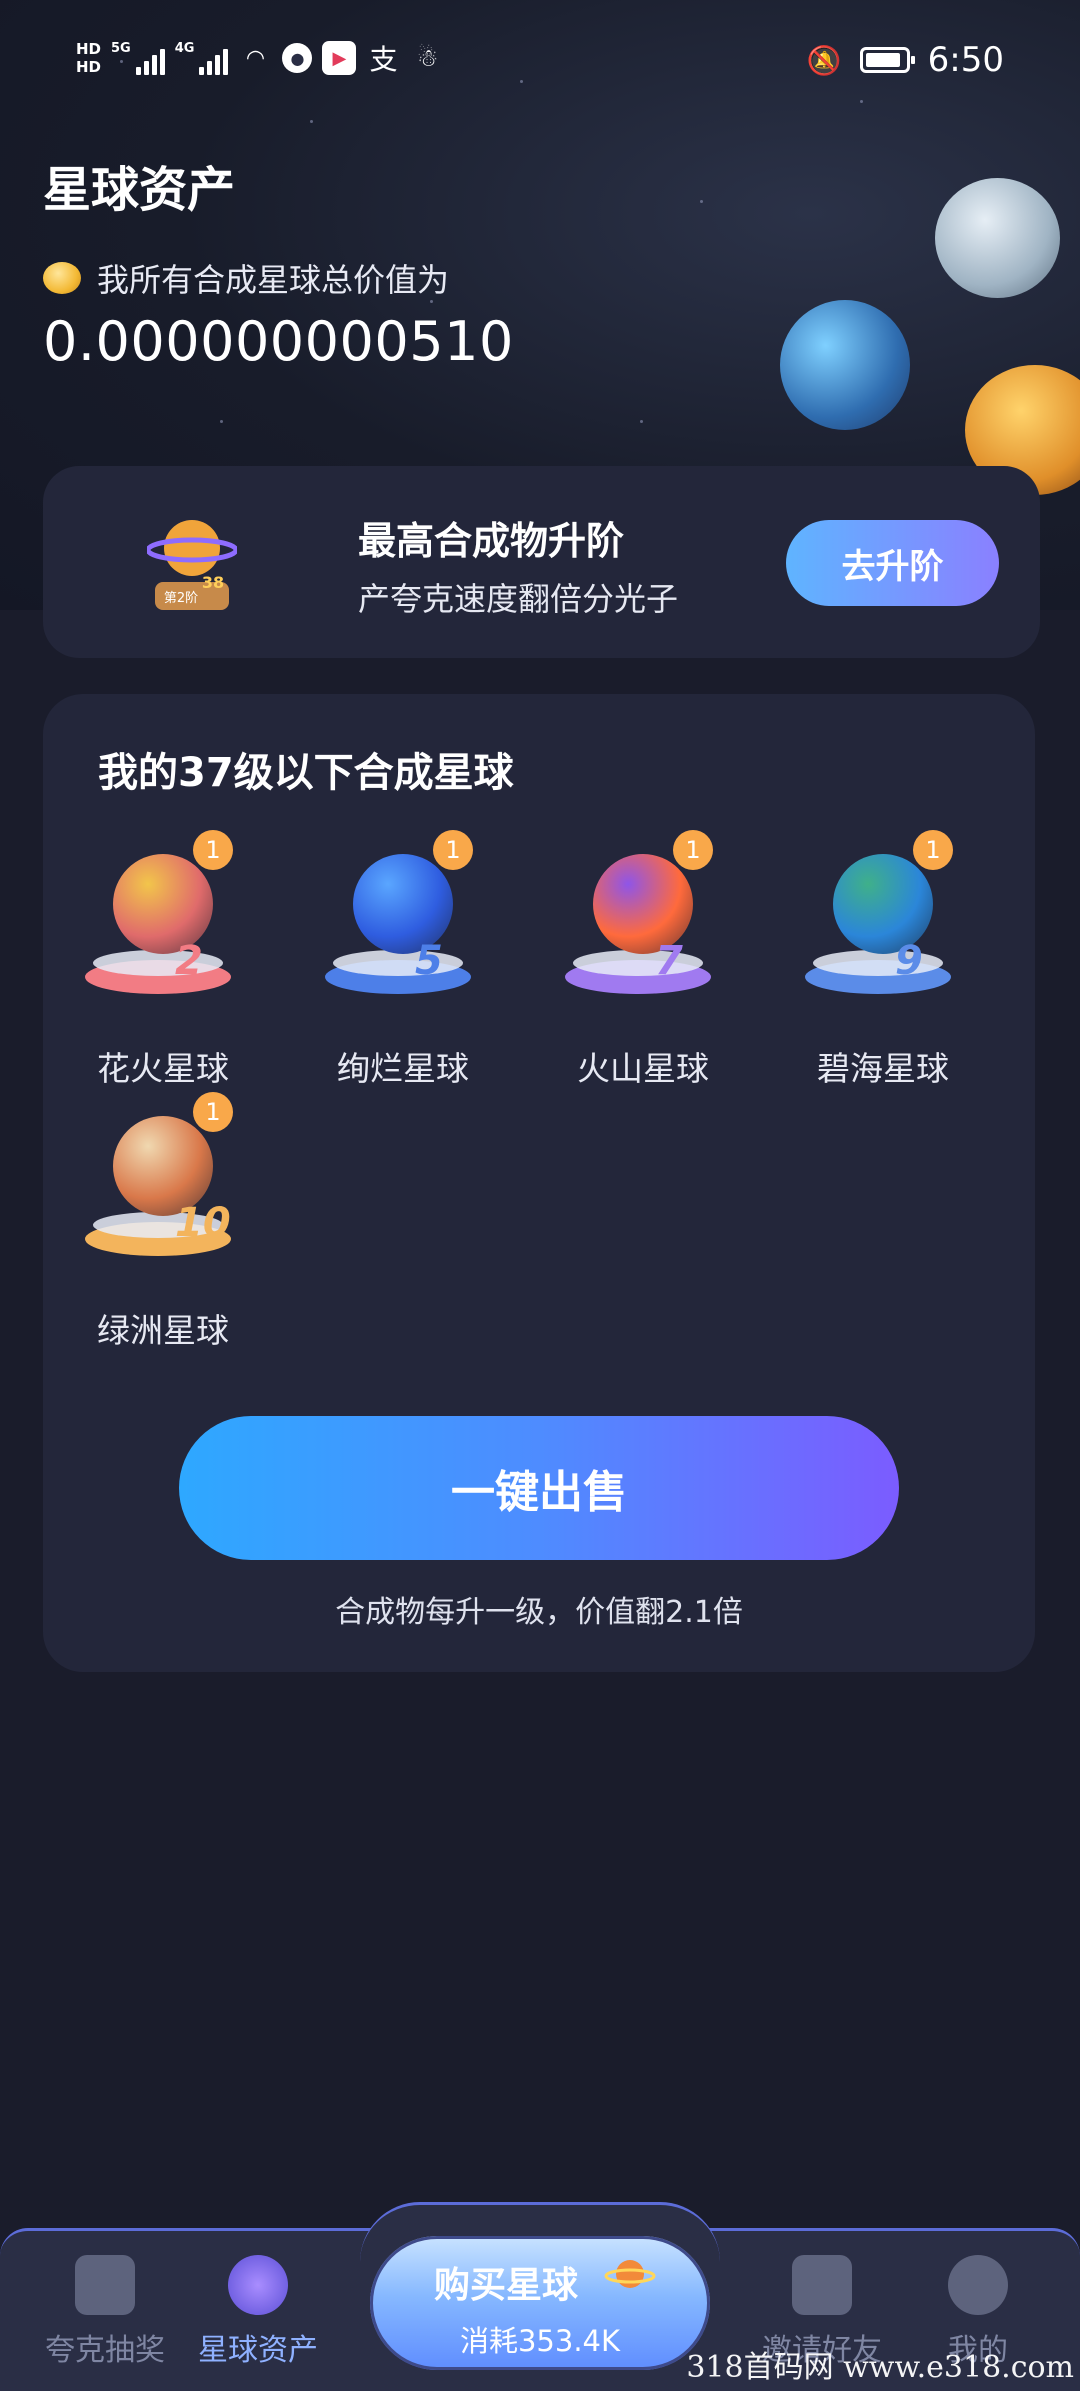  Describe the element at coordinates (429, 961) in the screenshot. I see `planet-level: 5` at that location.